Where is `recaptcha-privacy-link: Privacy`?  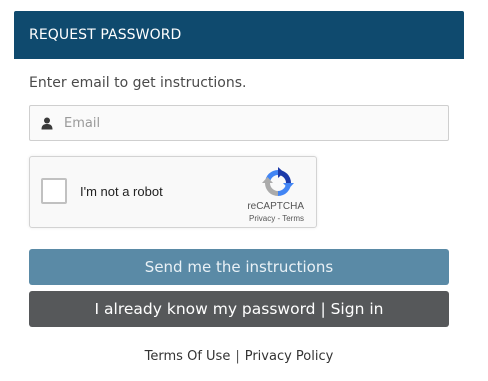
recaptcha-privacy-link: Privacy is located at coordinates (262, 218).